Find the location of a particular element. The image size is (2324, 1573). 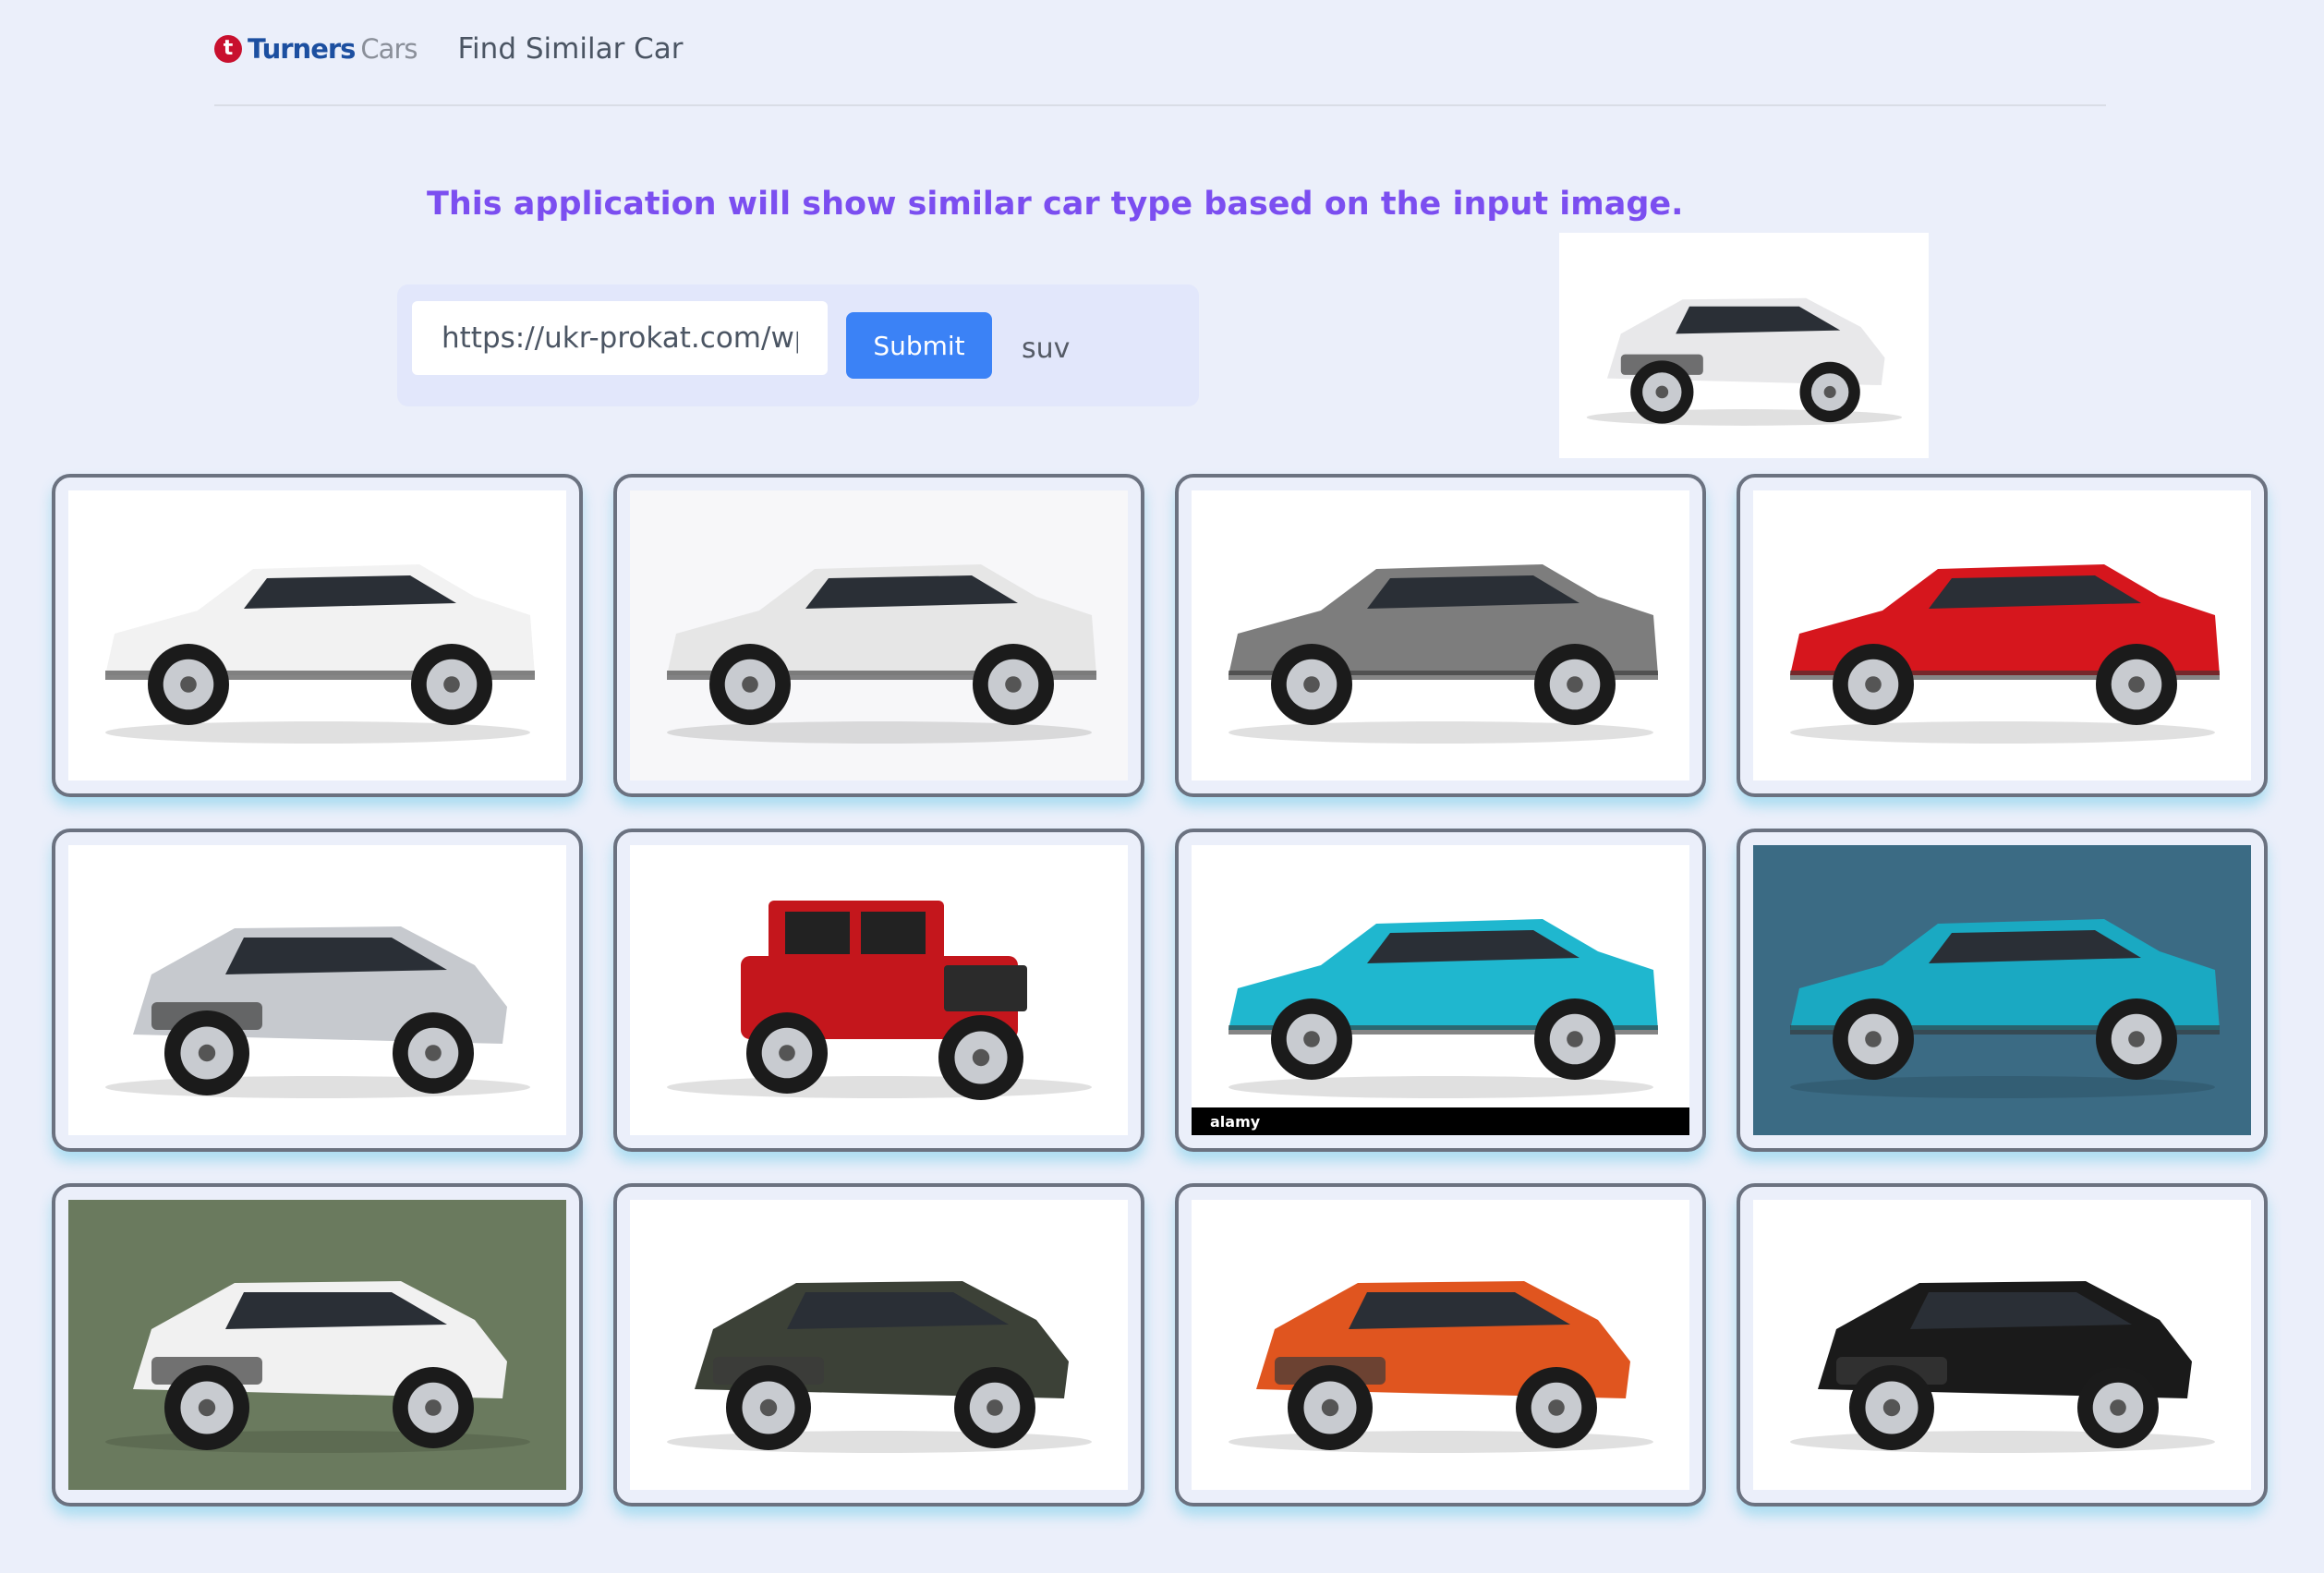

header-divider is located at coordinates (1160, 105).